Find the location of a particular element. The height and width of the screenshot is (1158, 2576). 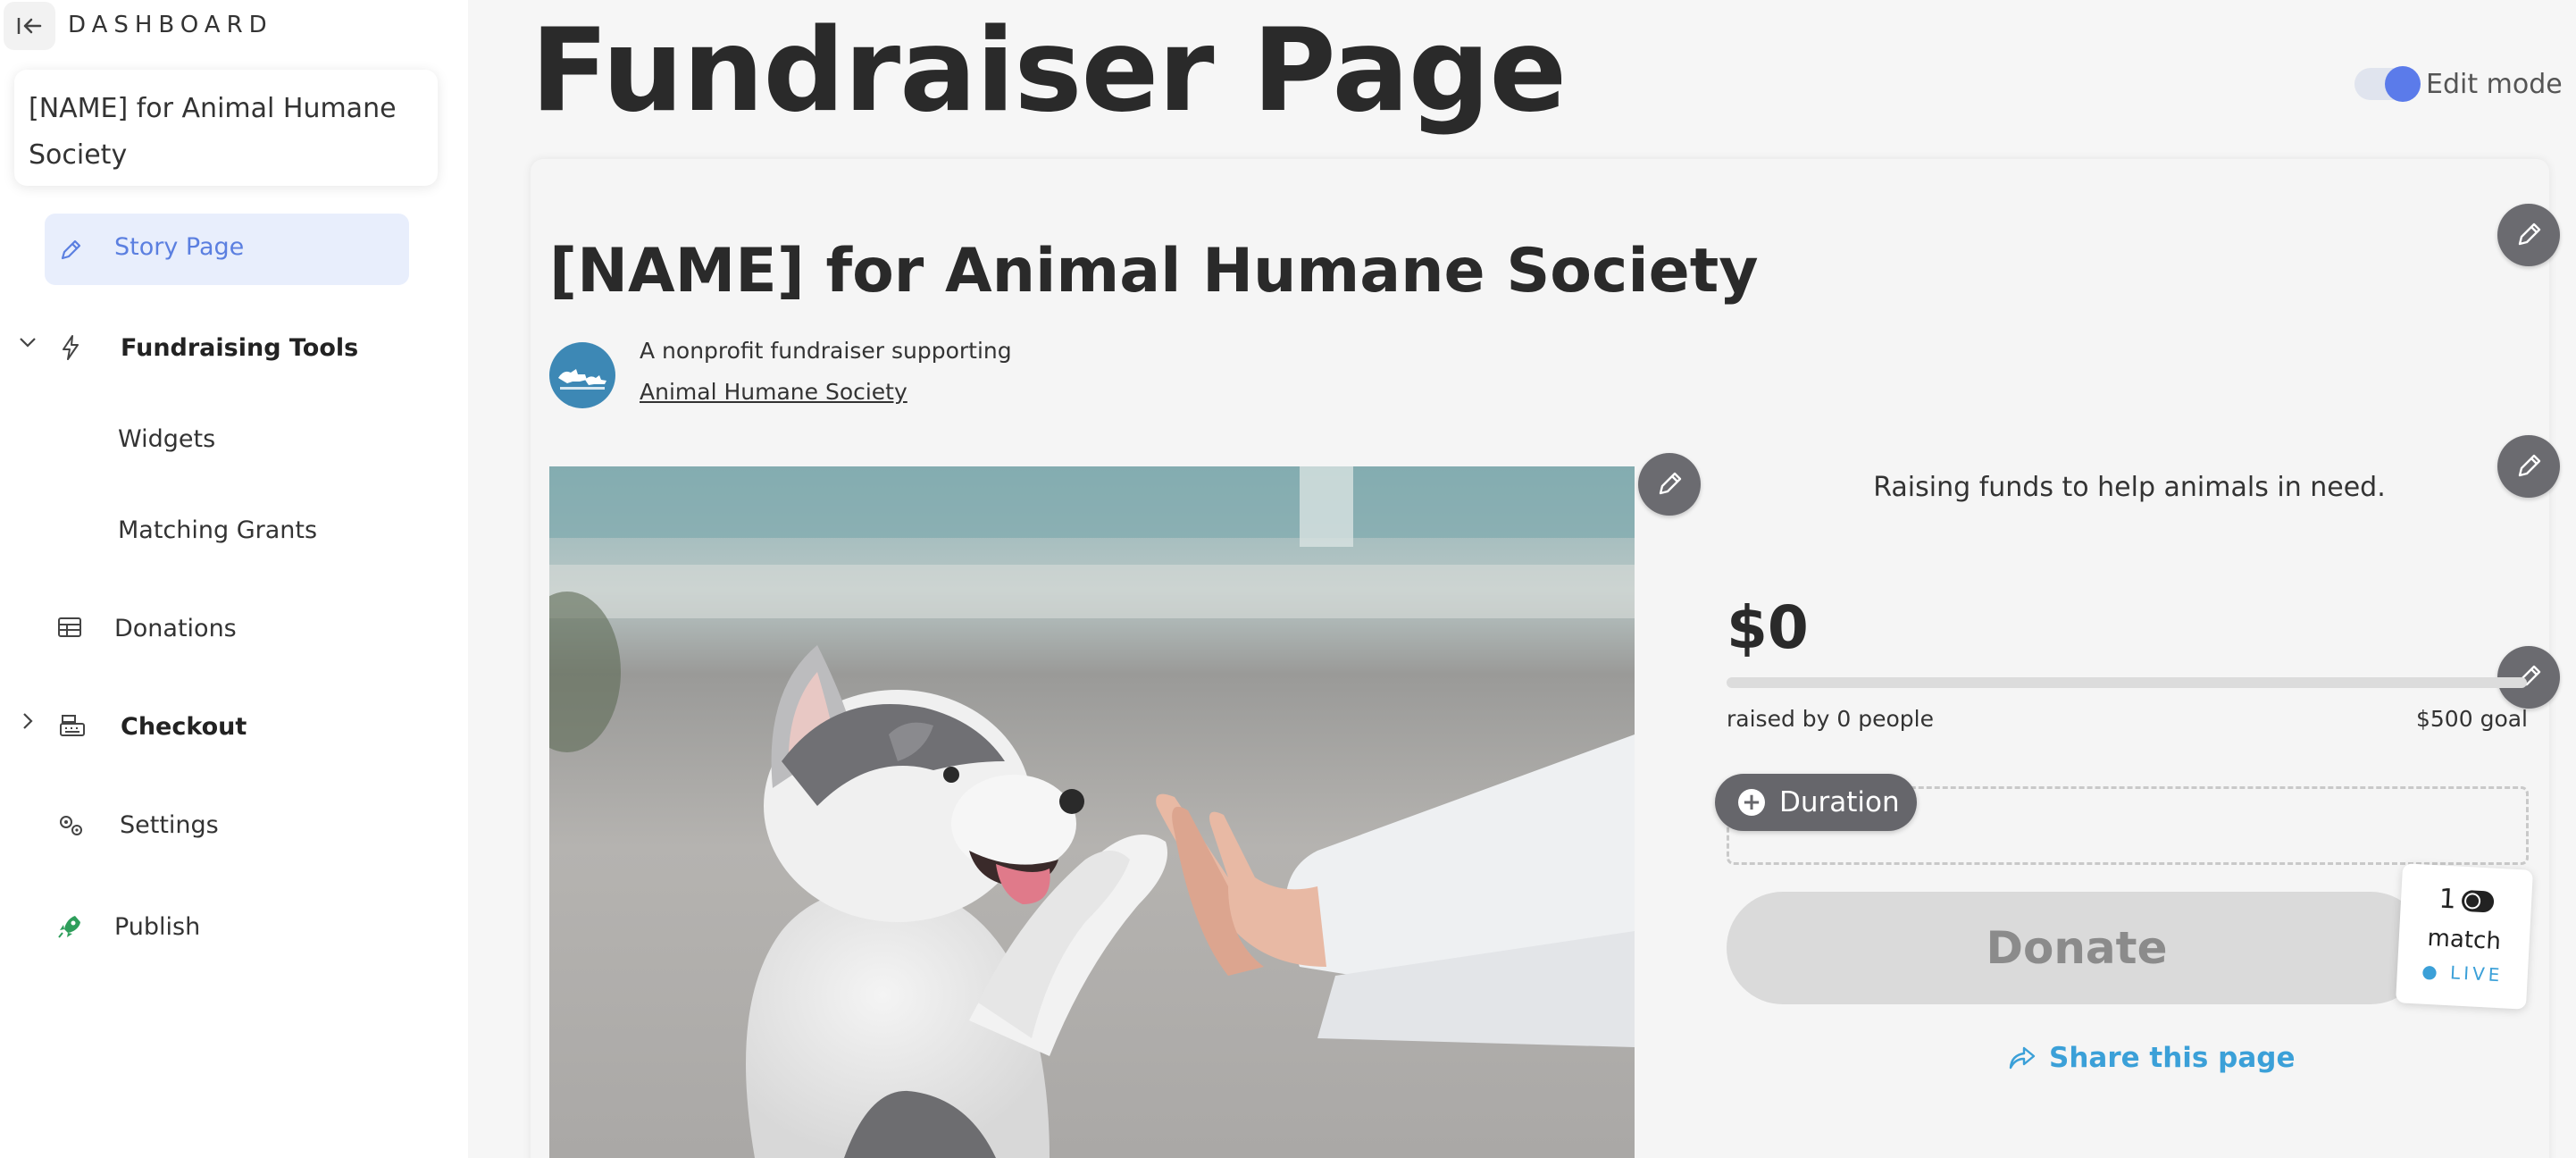

coin-icon is located at coordinates (2478, 901).